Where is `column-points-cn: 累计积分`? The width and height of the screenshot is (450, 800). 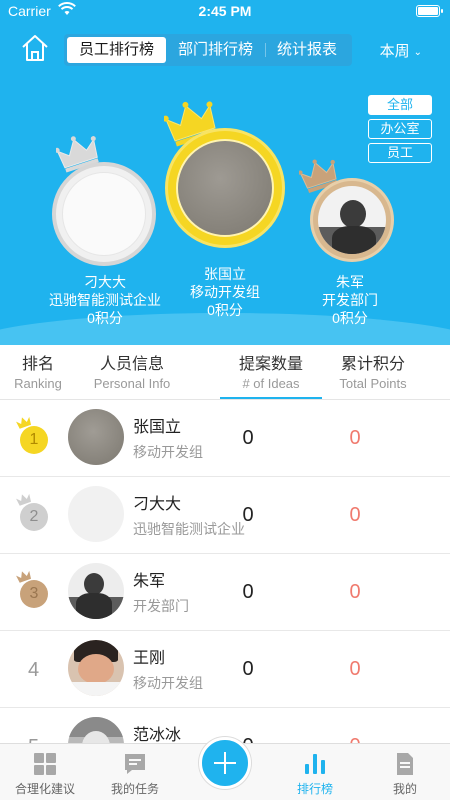 column-points-cn: 累计积分 is located at coordinates (372, 364).